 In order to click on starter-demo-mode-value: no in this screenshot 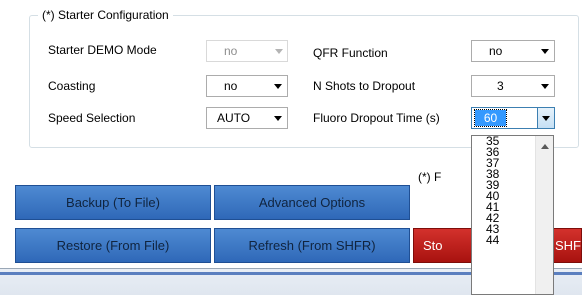, I will do `click(231, 51)`.